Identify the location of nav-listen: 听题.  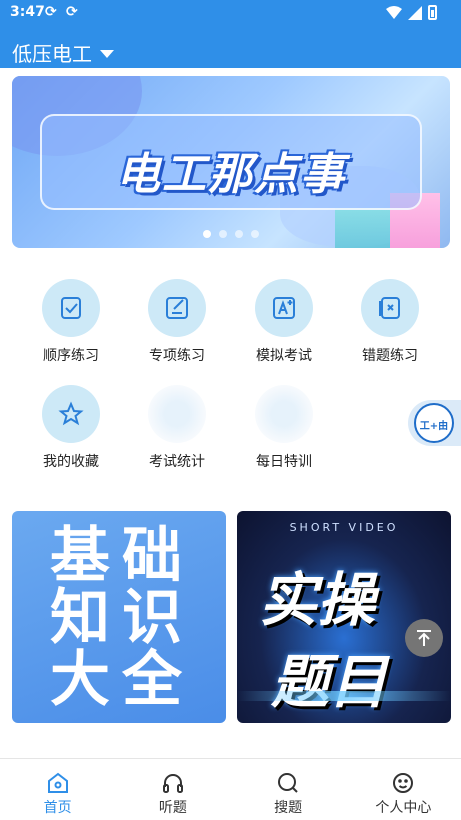
(172, 789).